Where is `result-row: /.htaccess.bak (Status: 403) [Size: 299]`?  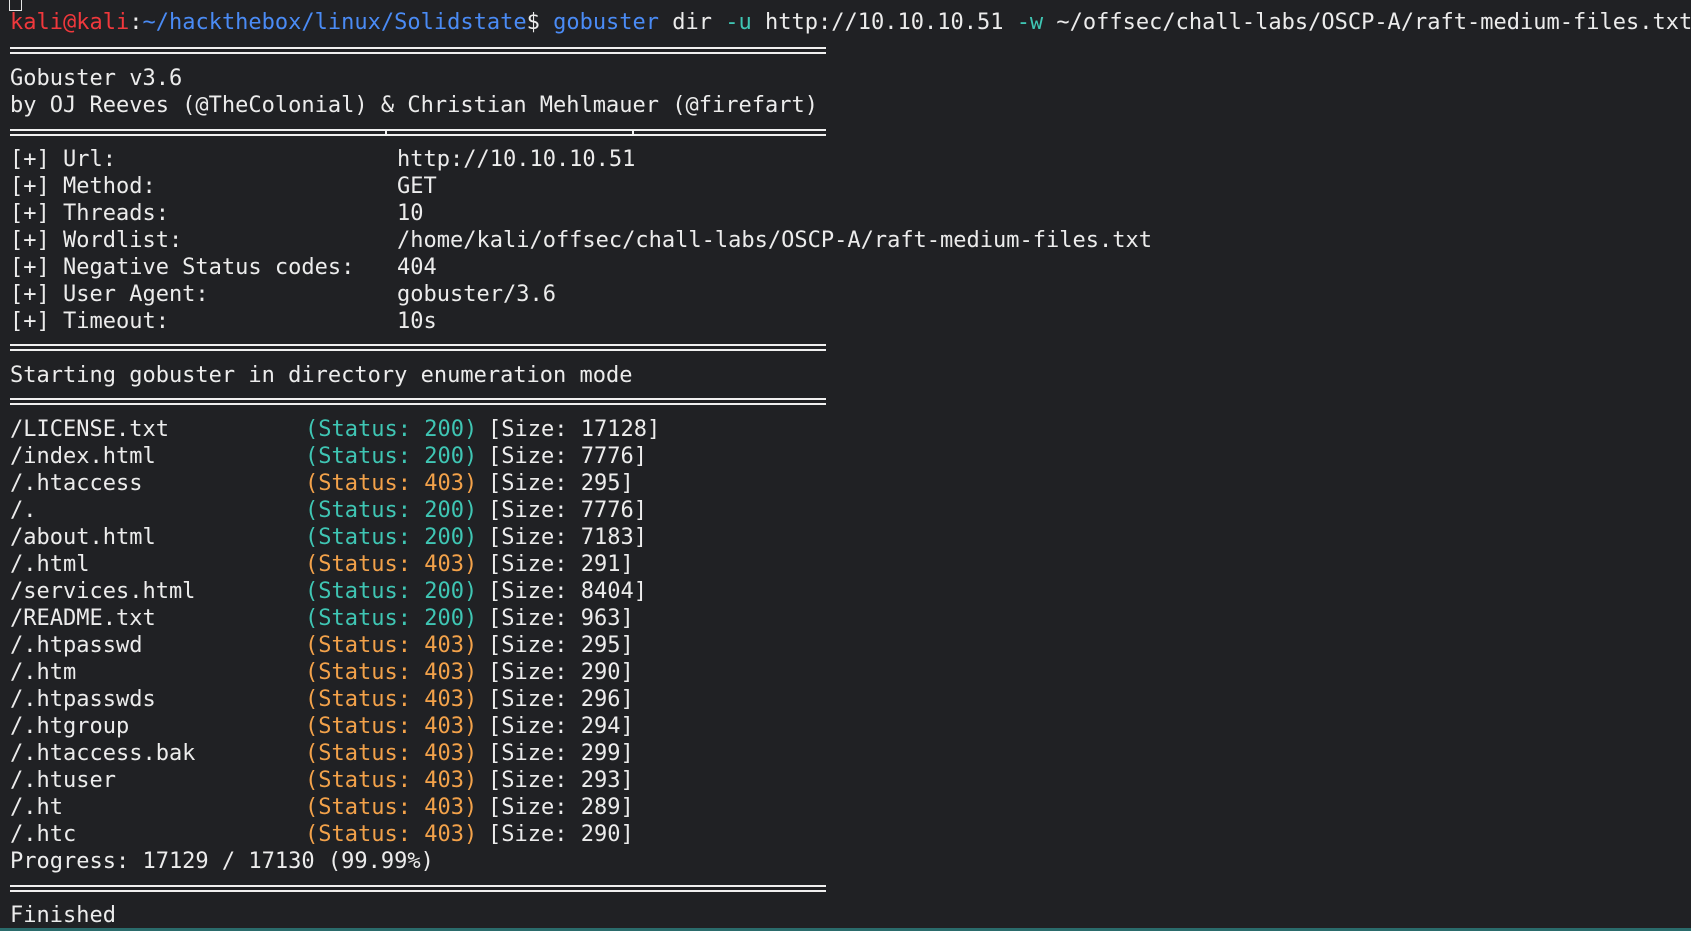 result-row: /.htaccess.bak (Status: 403) [Size: 299] is located at coordinates (322, 753).